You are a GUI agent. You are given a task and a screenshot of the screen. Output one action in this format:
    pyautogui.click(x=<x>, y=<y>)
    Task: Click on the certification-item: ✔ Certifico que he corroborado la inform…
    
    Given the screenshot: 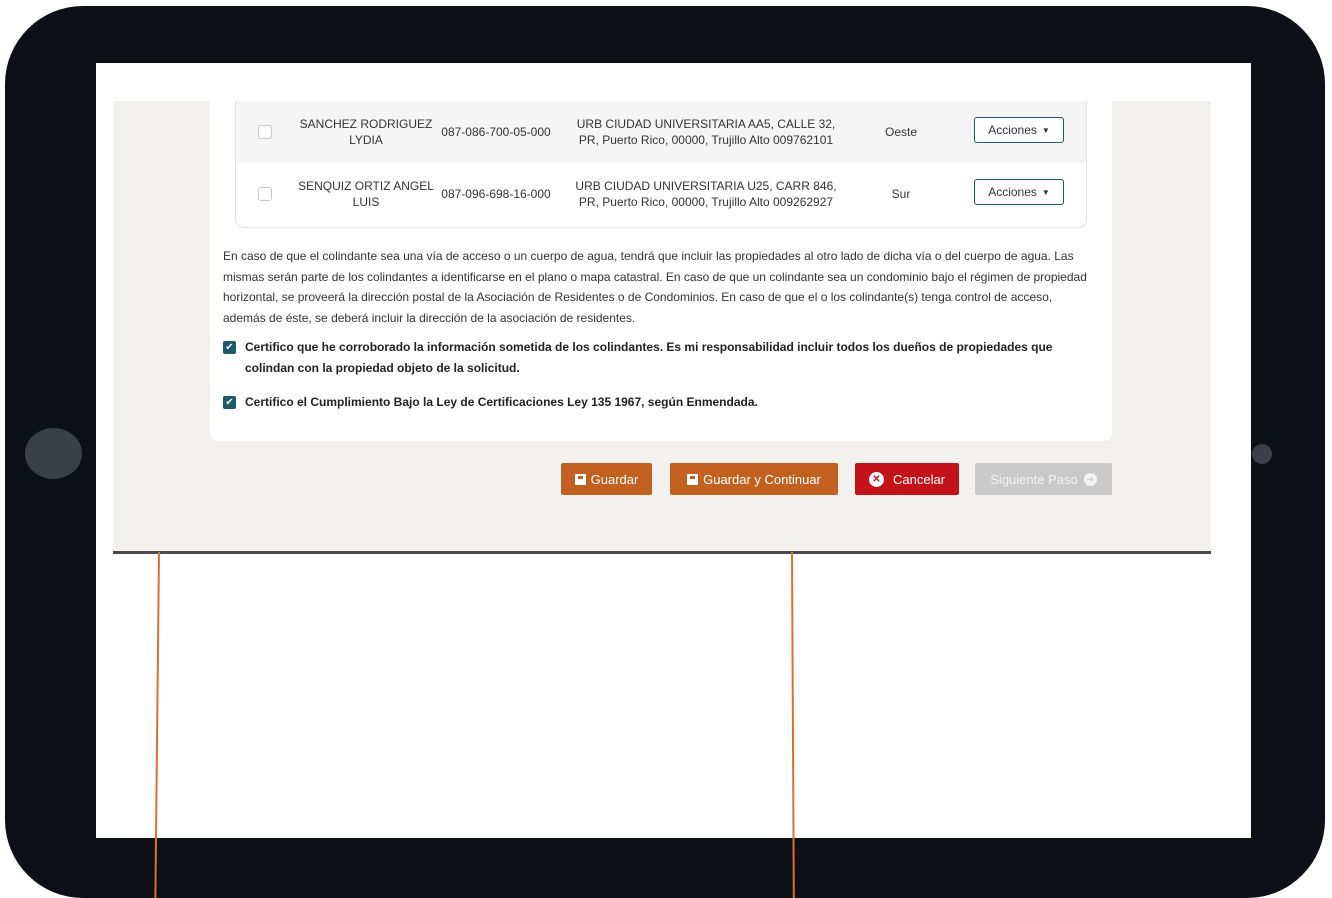 What is the action you would take?
    pyautogui.click(x=653, y=359)
    